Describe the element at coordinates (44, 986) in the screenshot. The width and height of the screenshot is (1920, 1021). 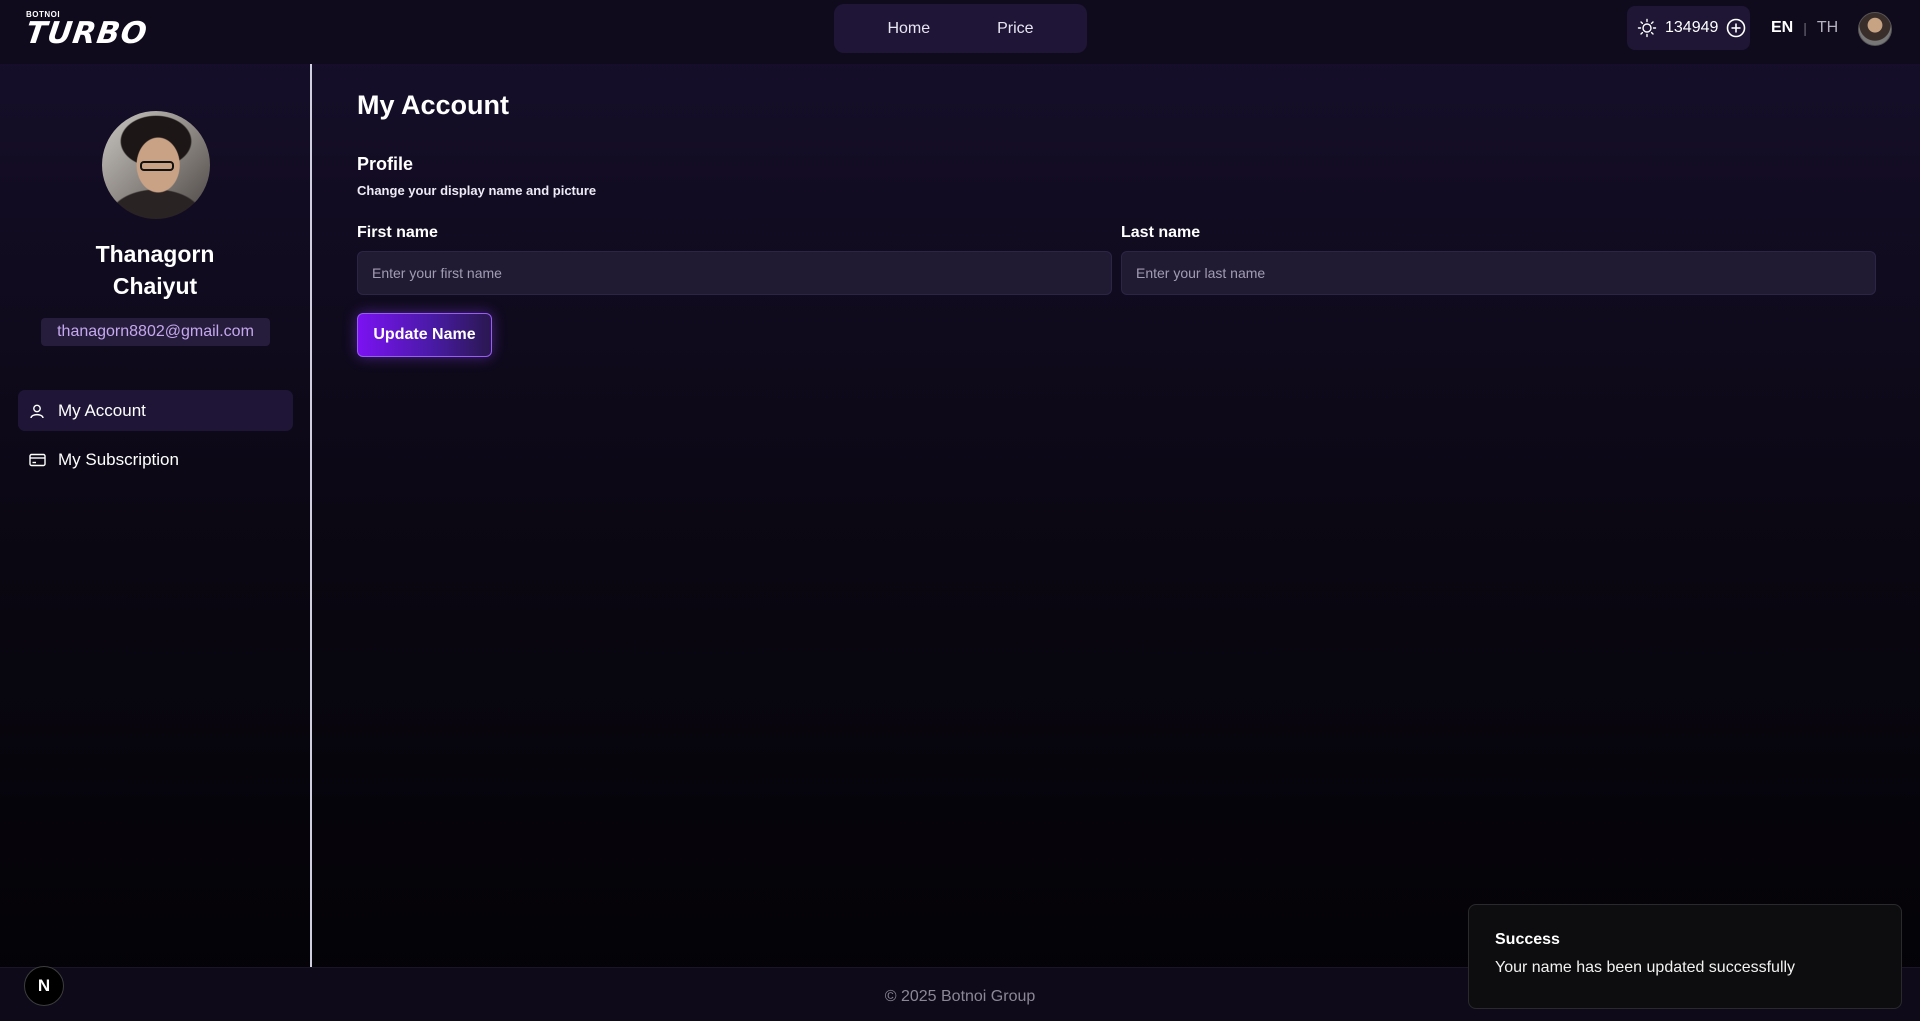
I see `nextjs-dev-badge: N` at that location.